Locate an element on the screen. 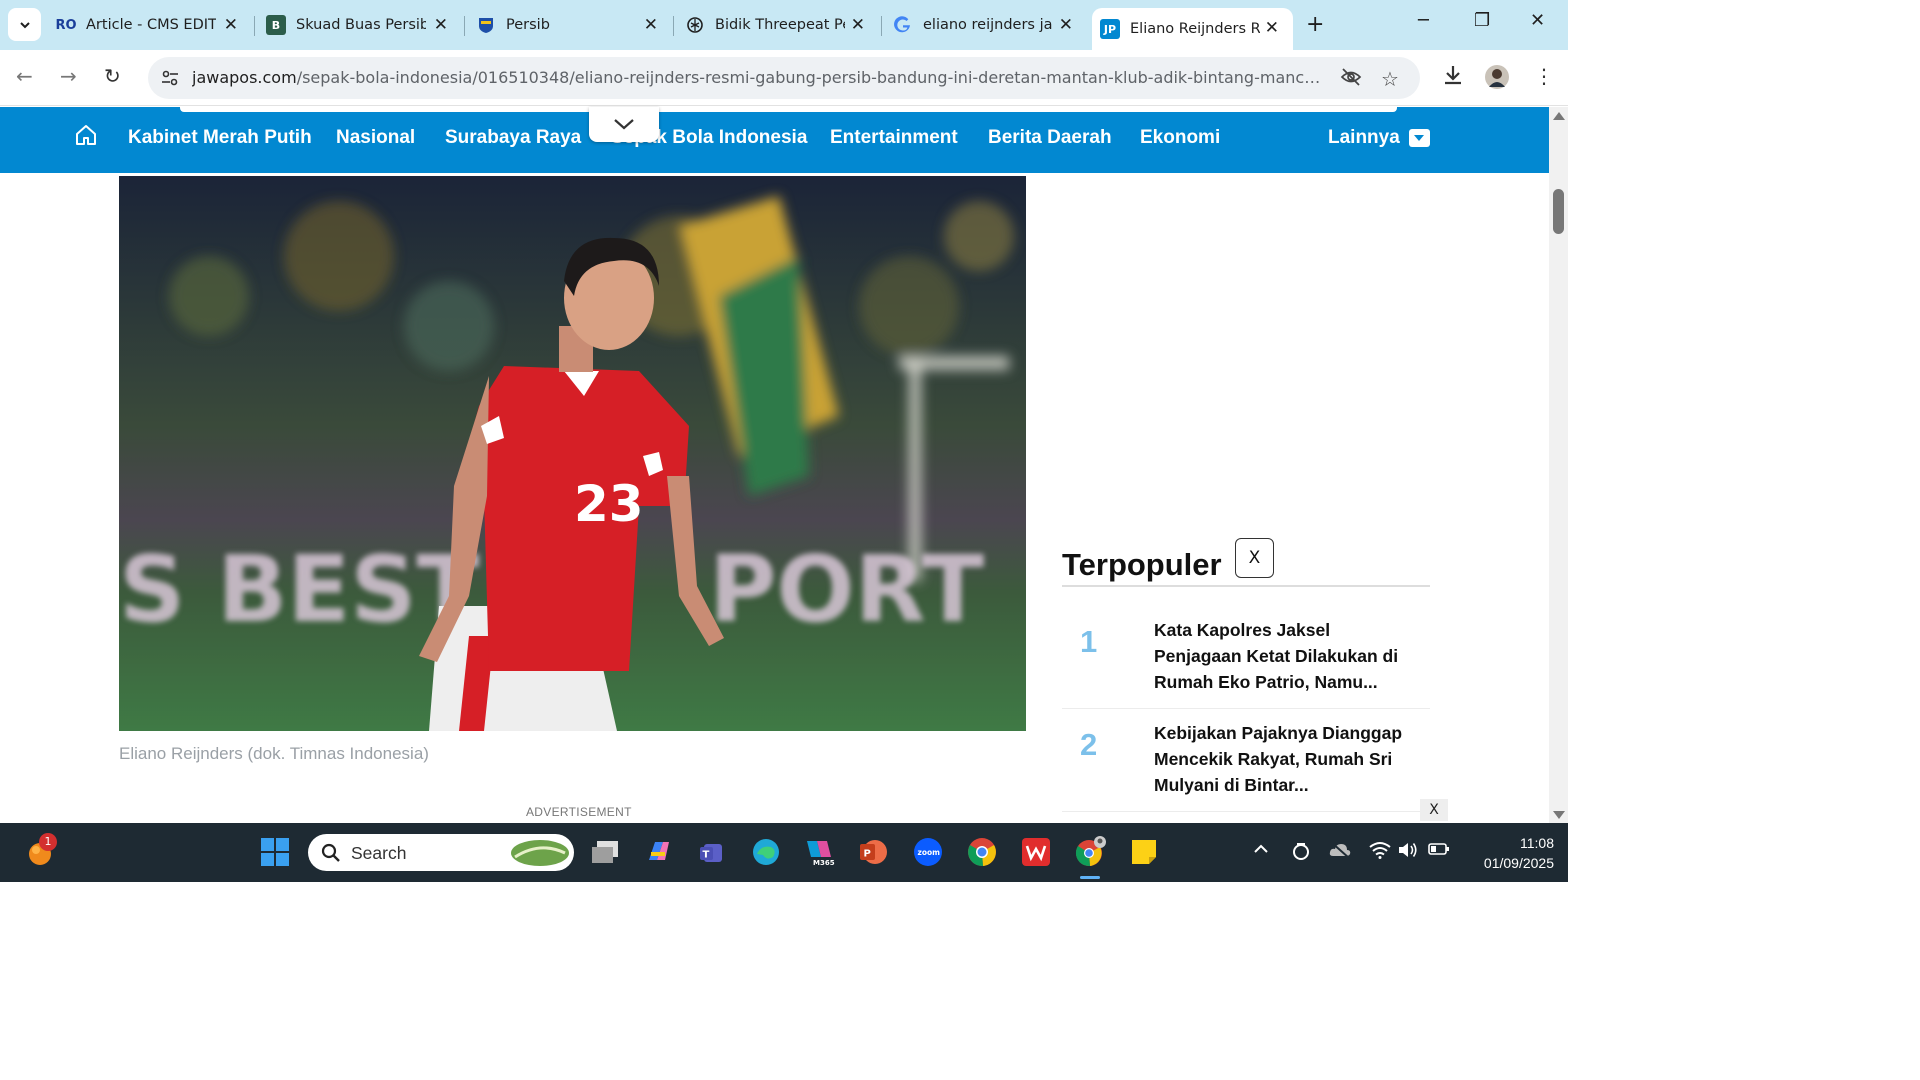  tab-title: eliano reijnders jawapos is located at coordinates (988, 25).